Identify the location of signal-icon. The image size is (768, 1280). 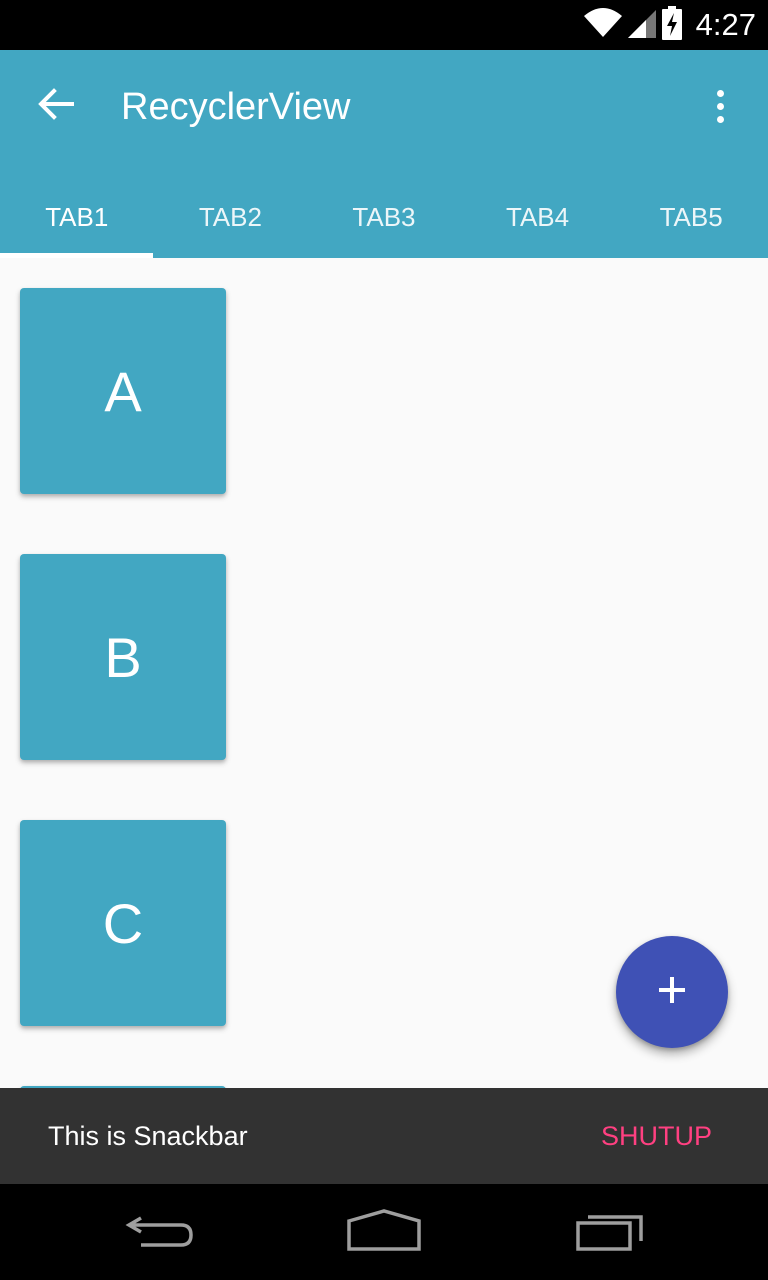
(641, 25).